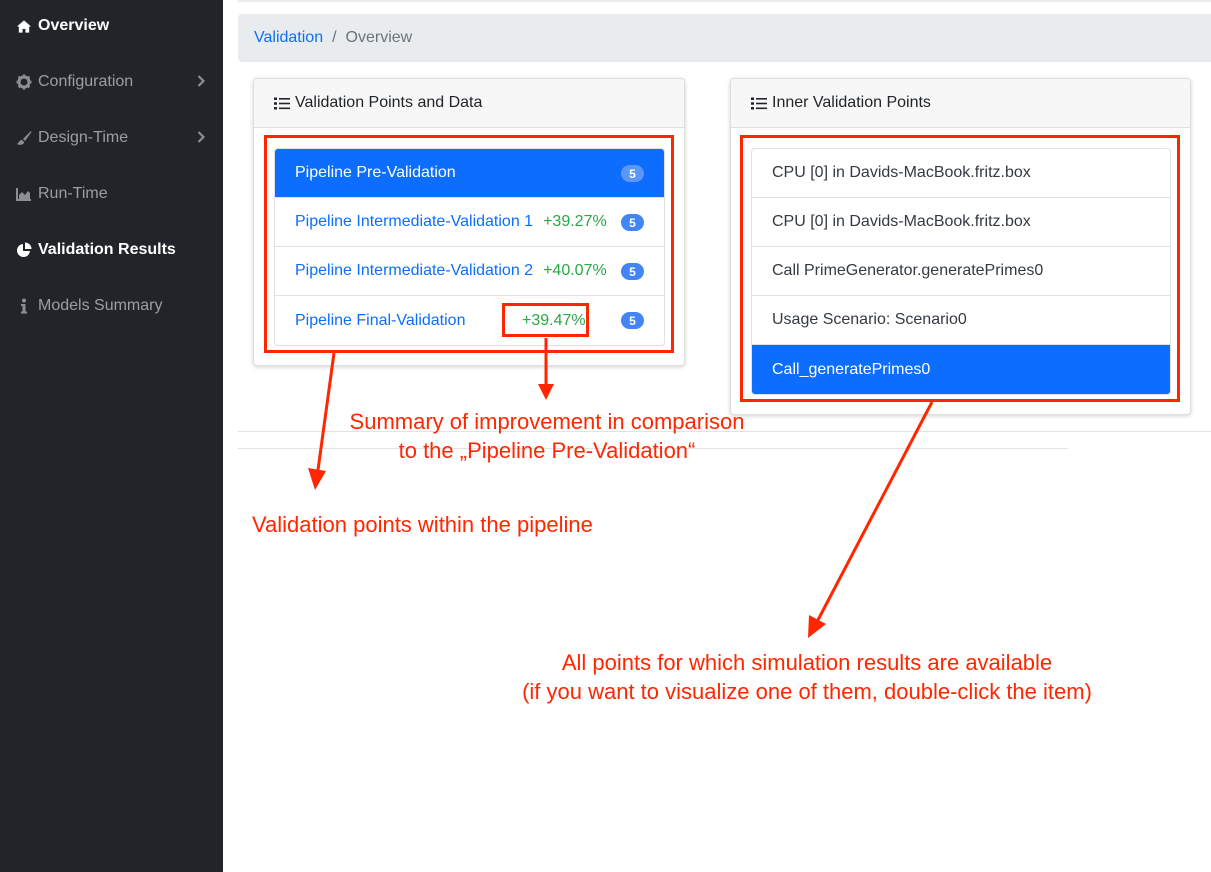 The height and width of the screenshot is (872, 1211). I want to click on sidebar-item-label: Models Summary, so click(100, 305).